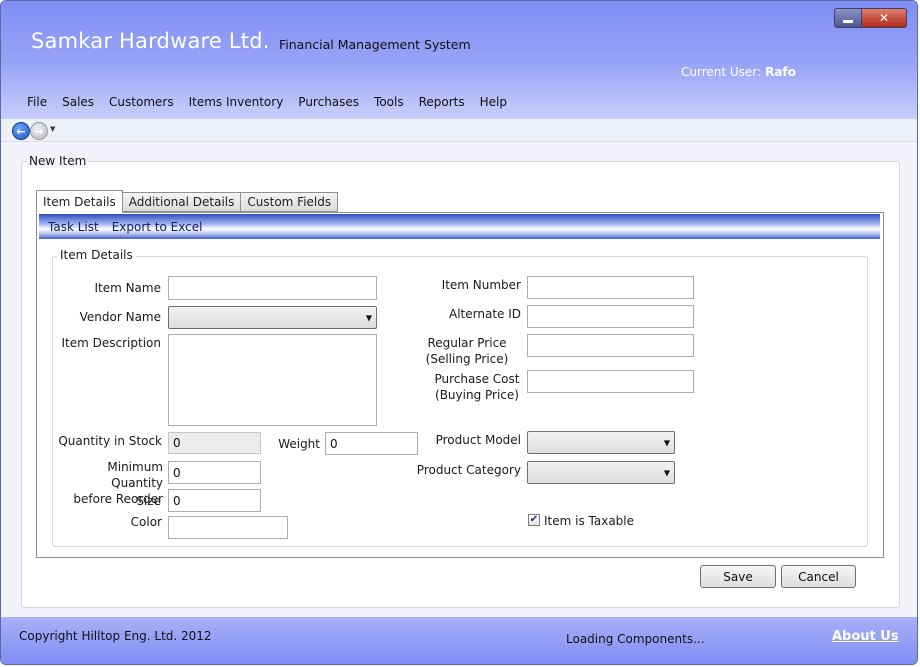  I want to click on menu-customers: Customers, so click(141, 102).